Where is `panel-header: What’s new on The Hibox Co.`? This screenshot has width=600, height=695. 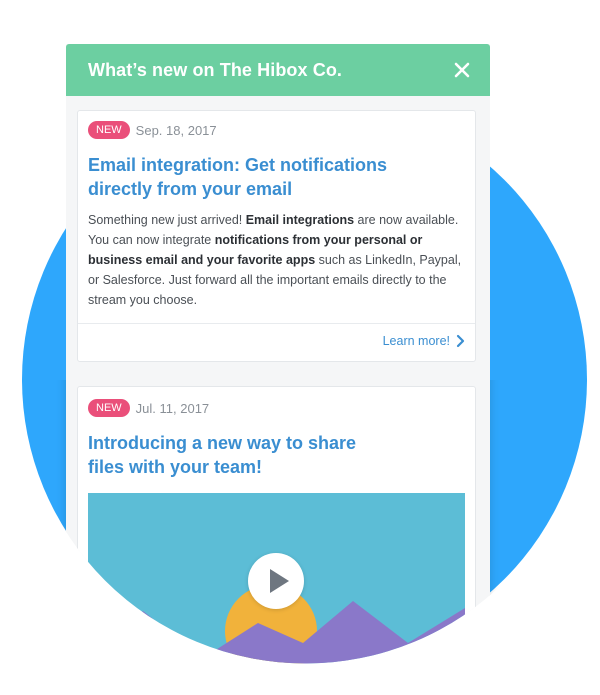 panel-header: What’s new on The Hibox Co. is located at coordinates (278, 70).